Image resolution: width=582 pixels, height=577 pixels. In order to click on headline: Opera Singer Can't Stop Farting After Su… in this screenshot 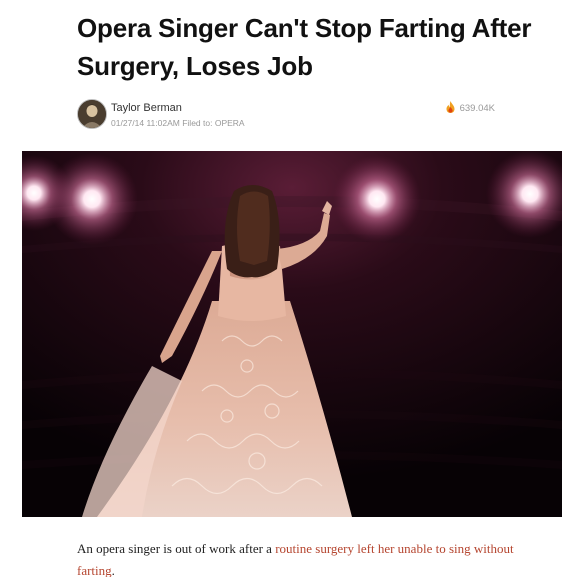, I will do `click(317, 47)`.